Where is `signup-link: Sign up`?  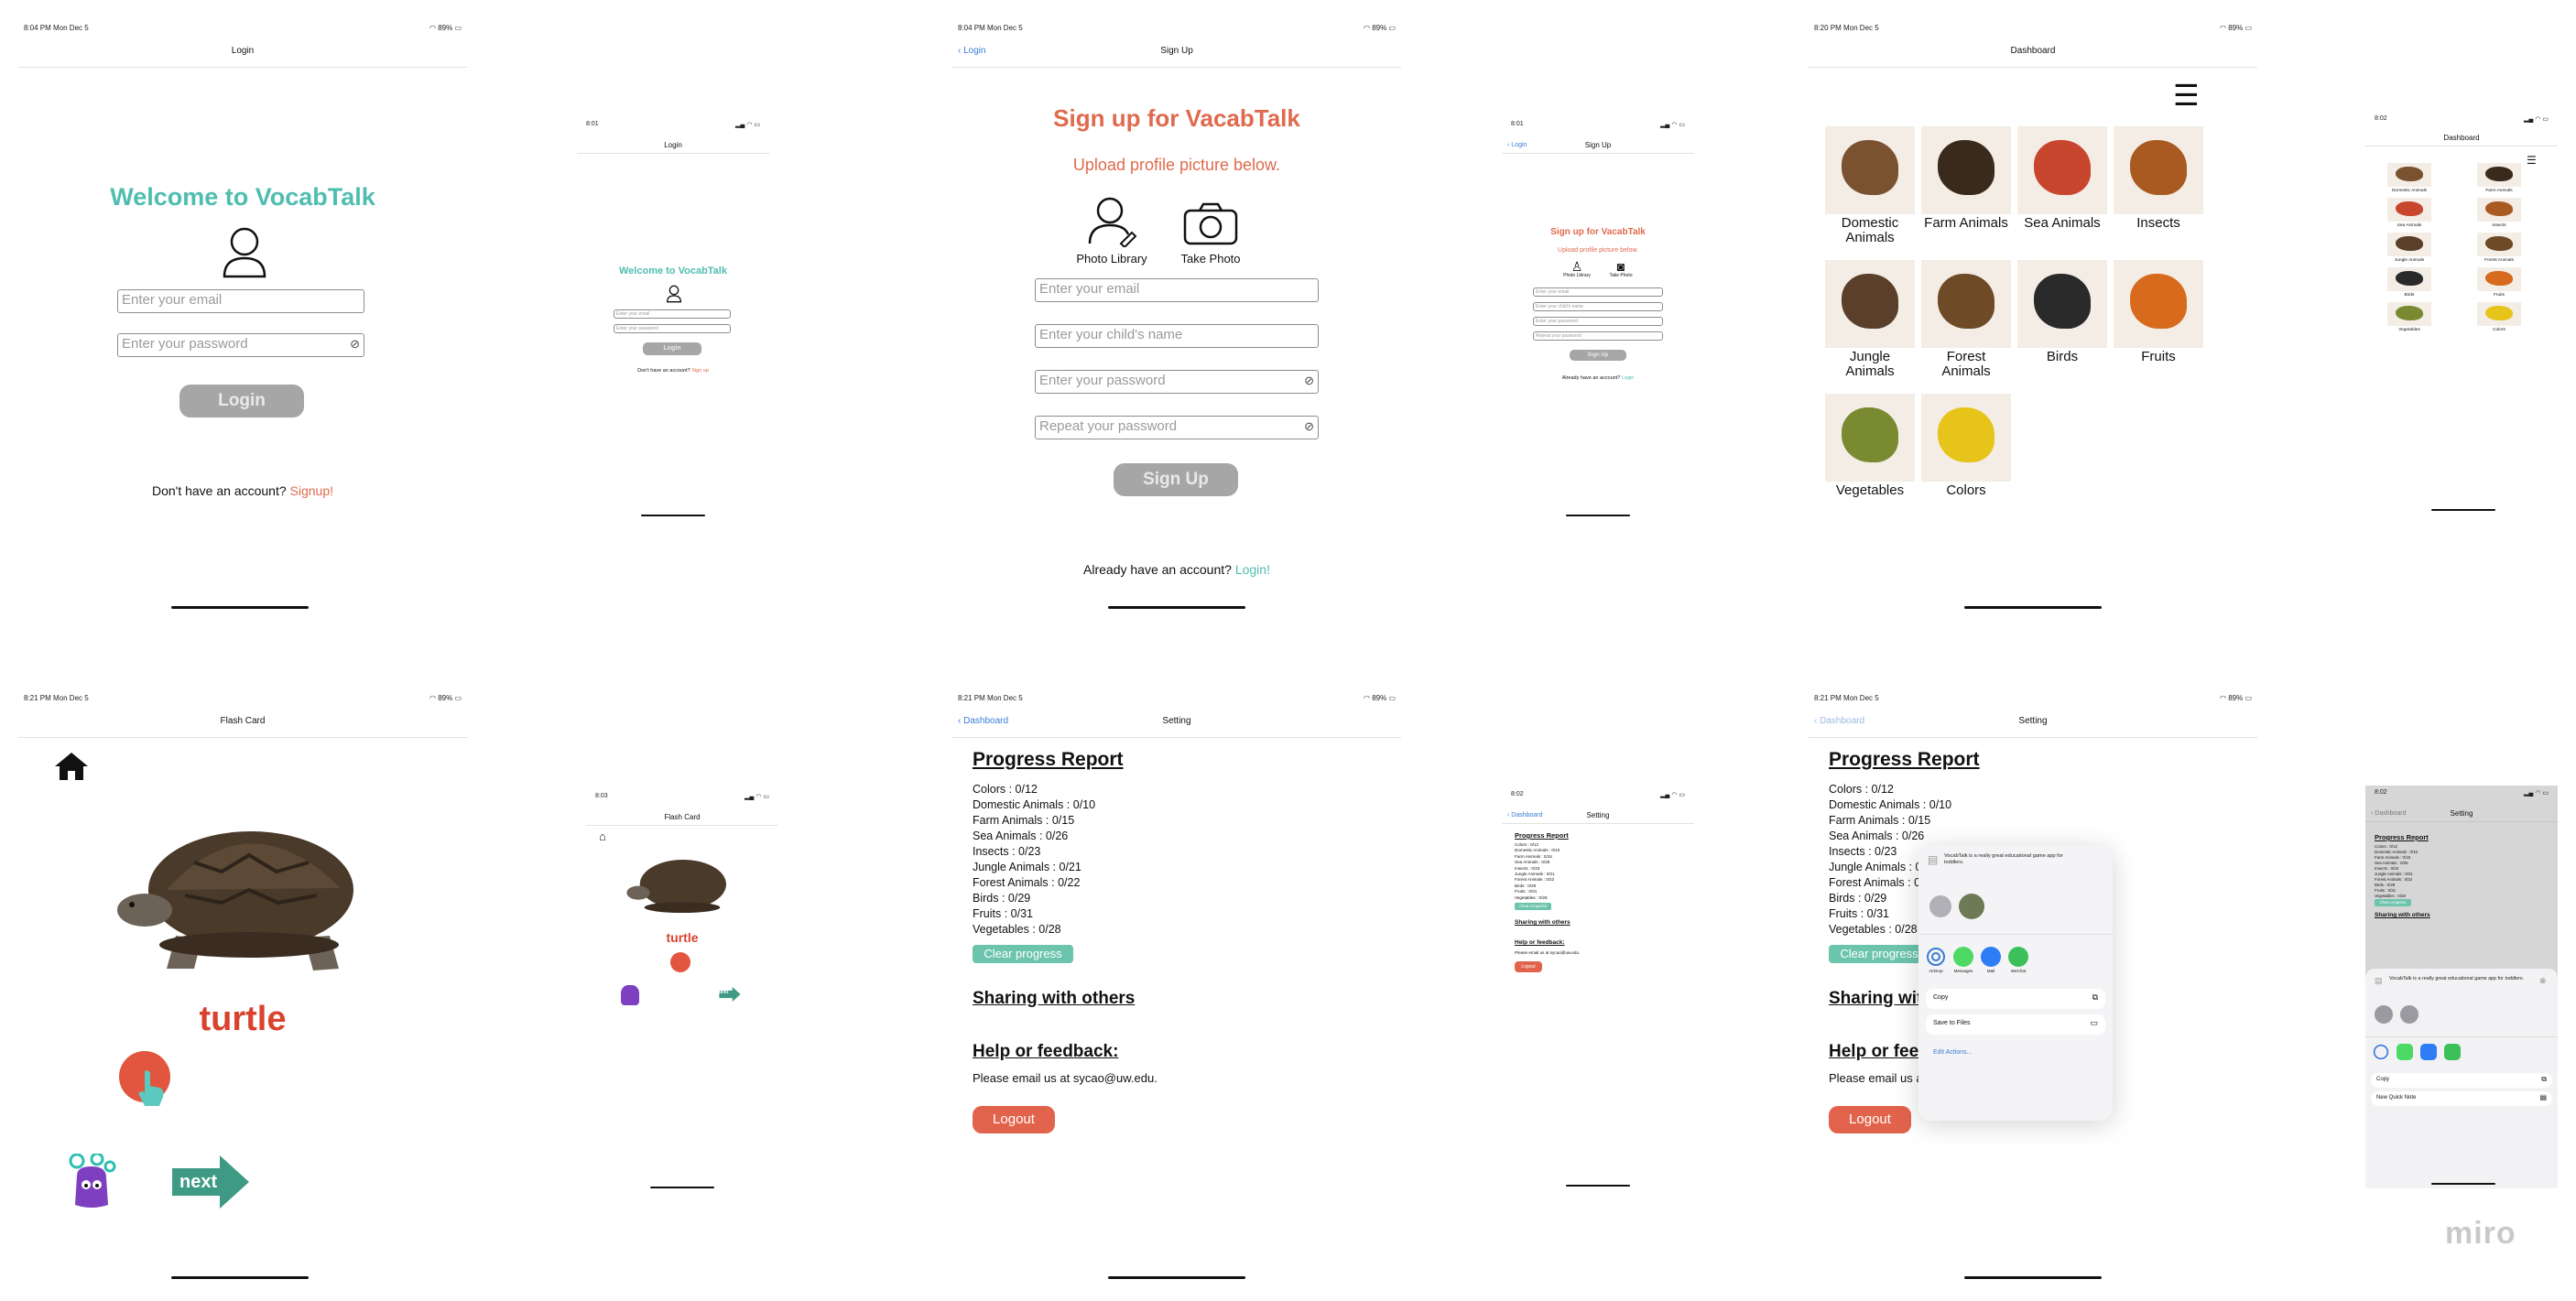
signup-link: Sign up is located at coordinates (700, 371).